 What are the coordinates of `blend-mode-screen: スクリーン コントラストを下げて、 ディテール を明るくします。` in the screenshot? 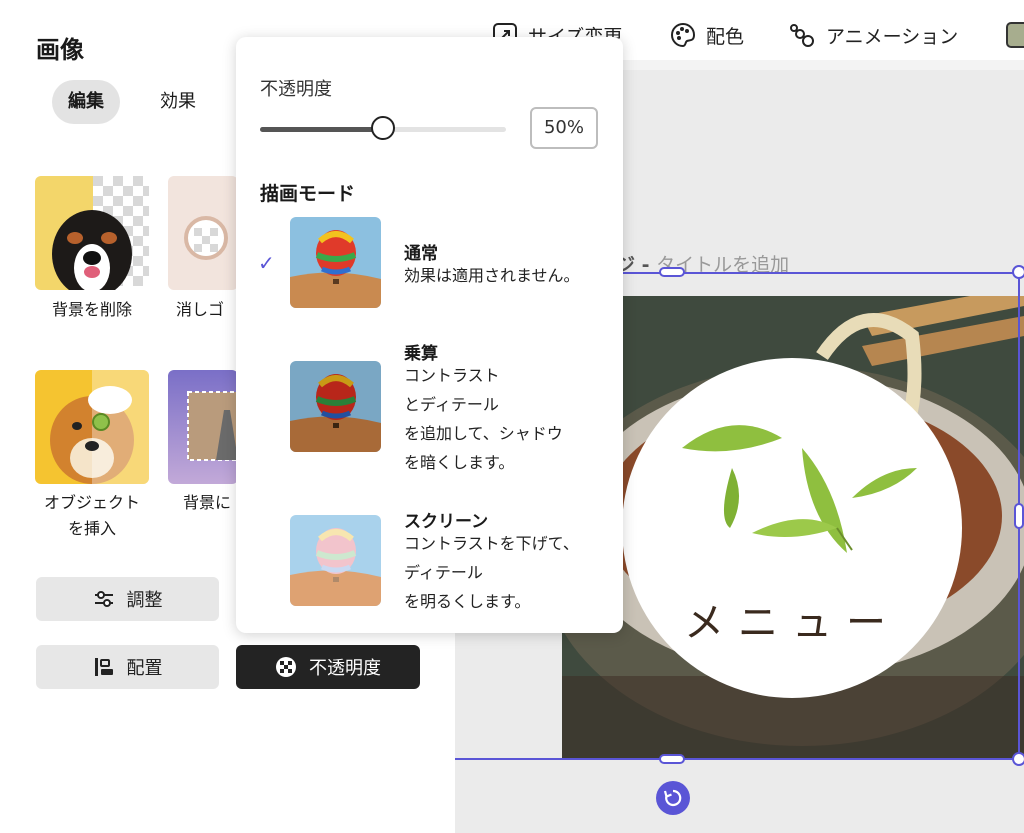 It's located at (429, 567).